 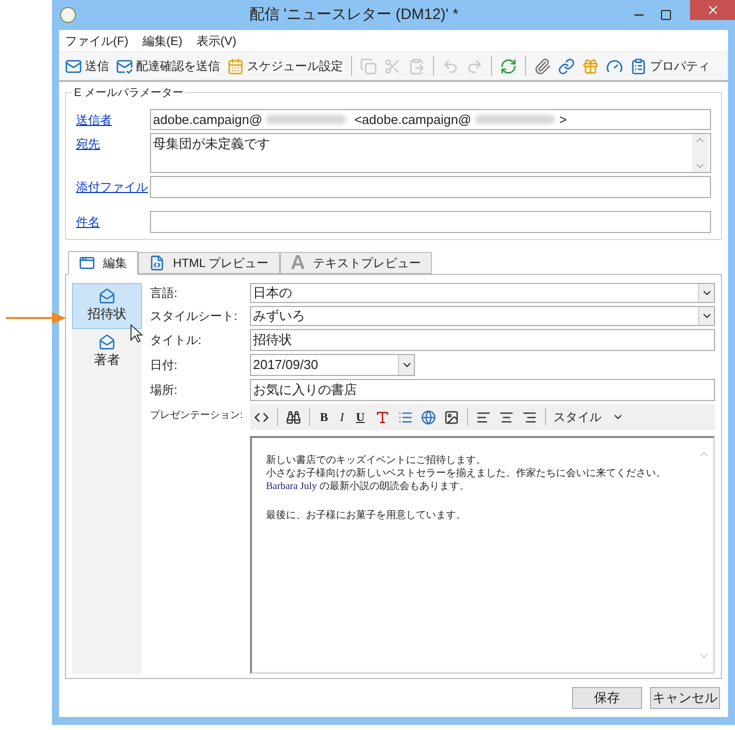 What do you see at coordinates (356, 263) in the screenshot?
I see `tab: A テキストプレビュー` at bounding box center [356, 263].